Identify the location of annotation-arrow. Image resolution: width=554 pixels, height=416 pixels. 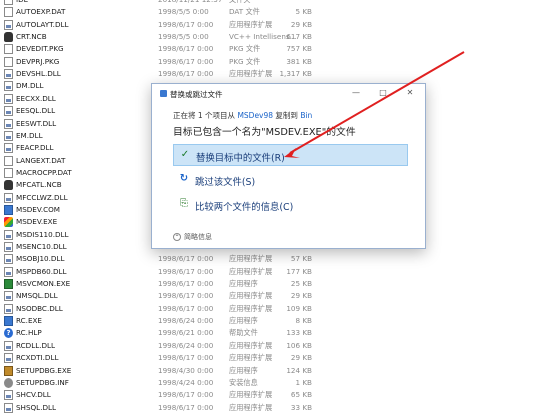
(374, 104).